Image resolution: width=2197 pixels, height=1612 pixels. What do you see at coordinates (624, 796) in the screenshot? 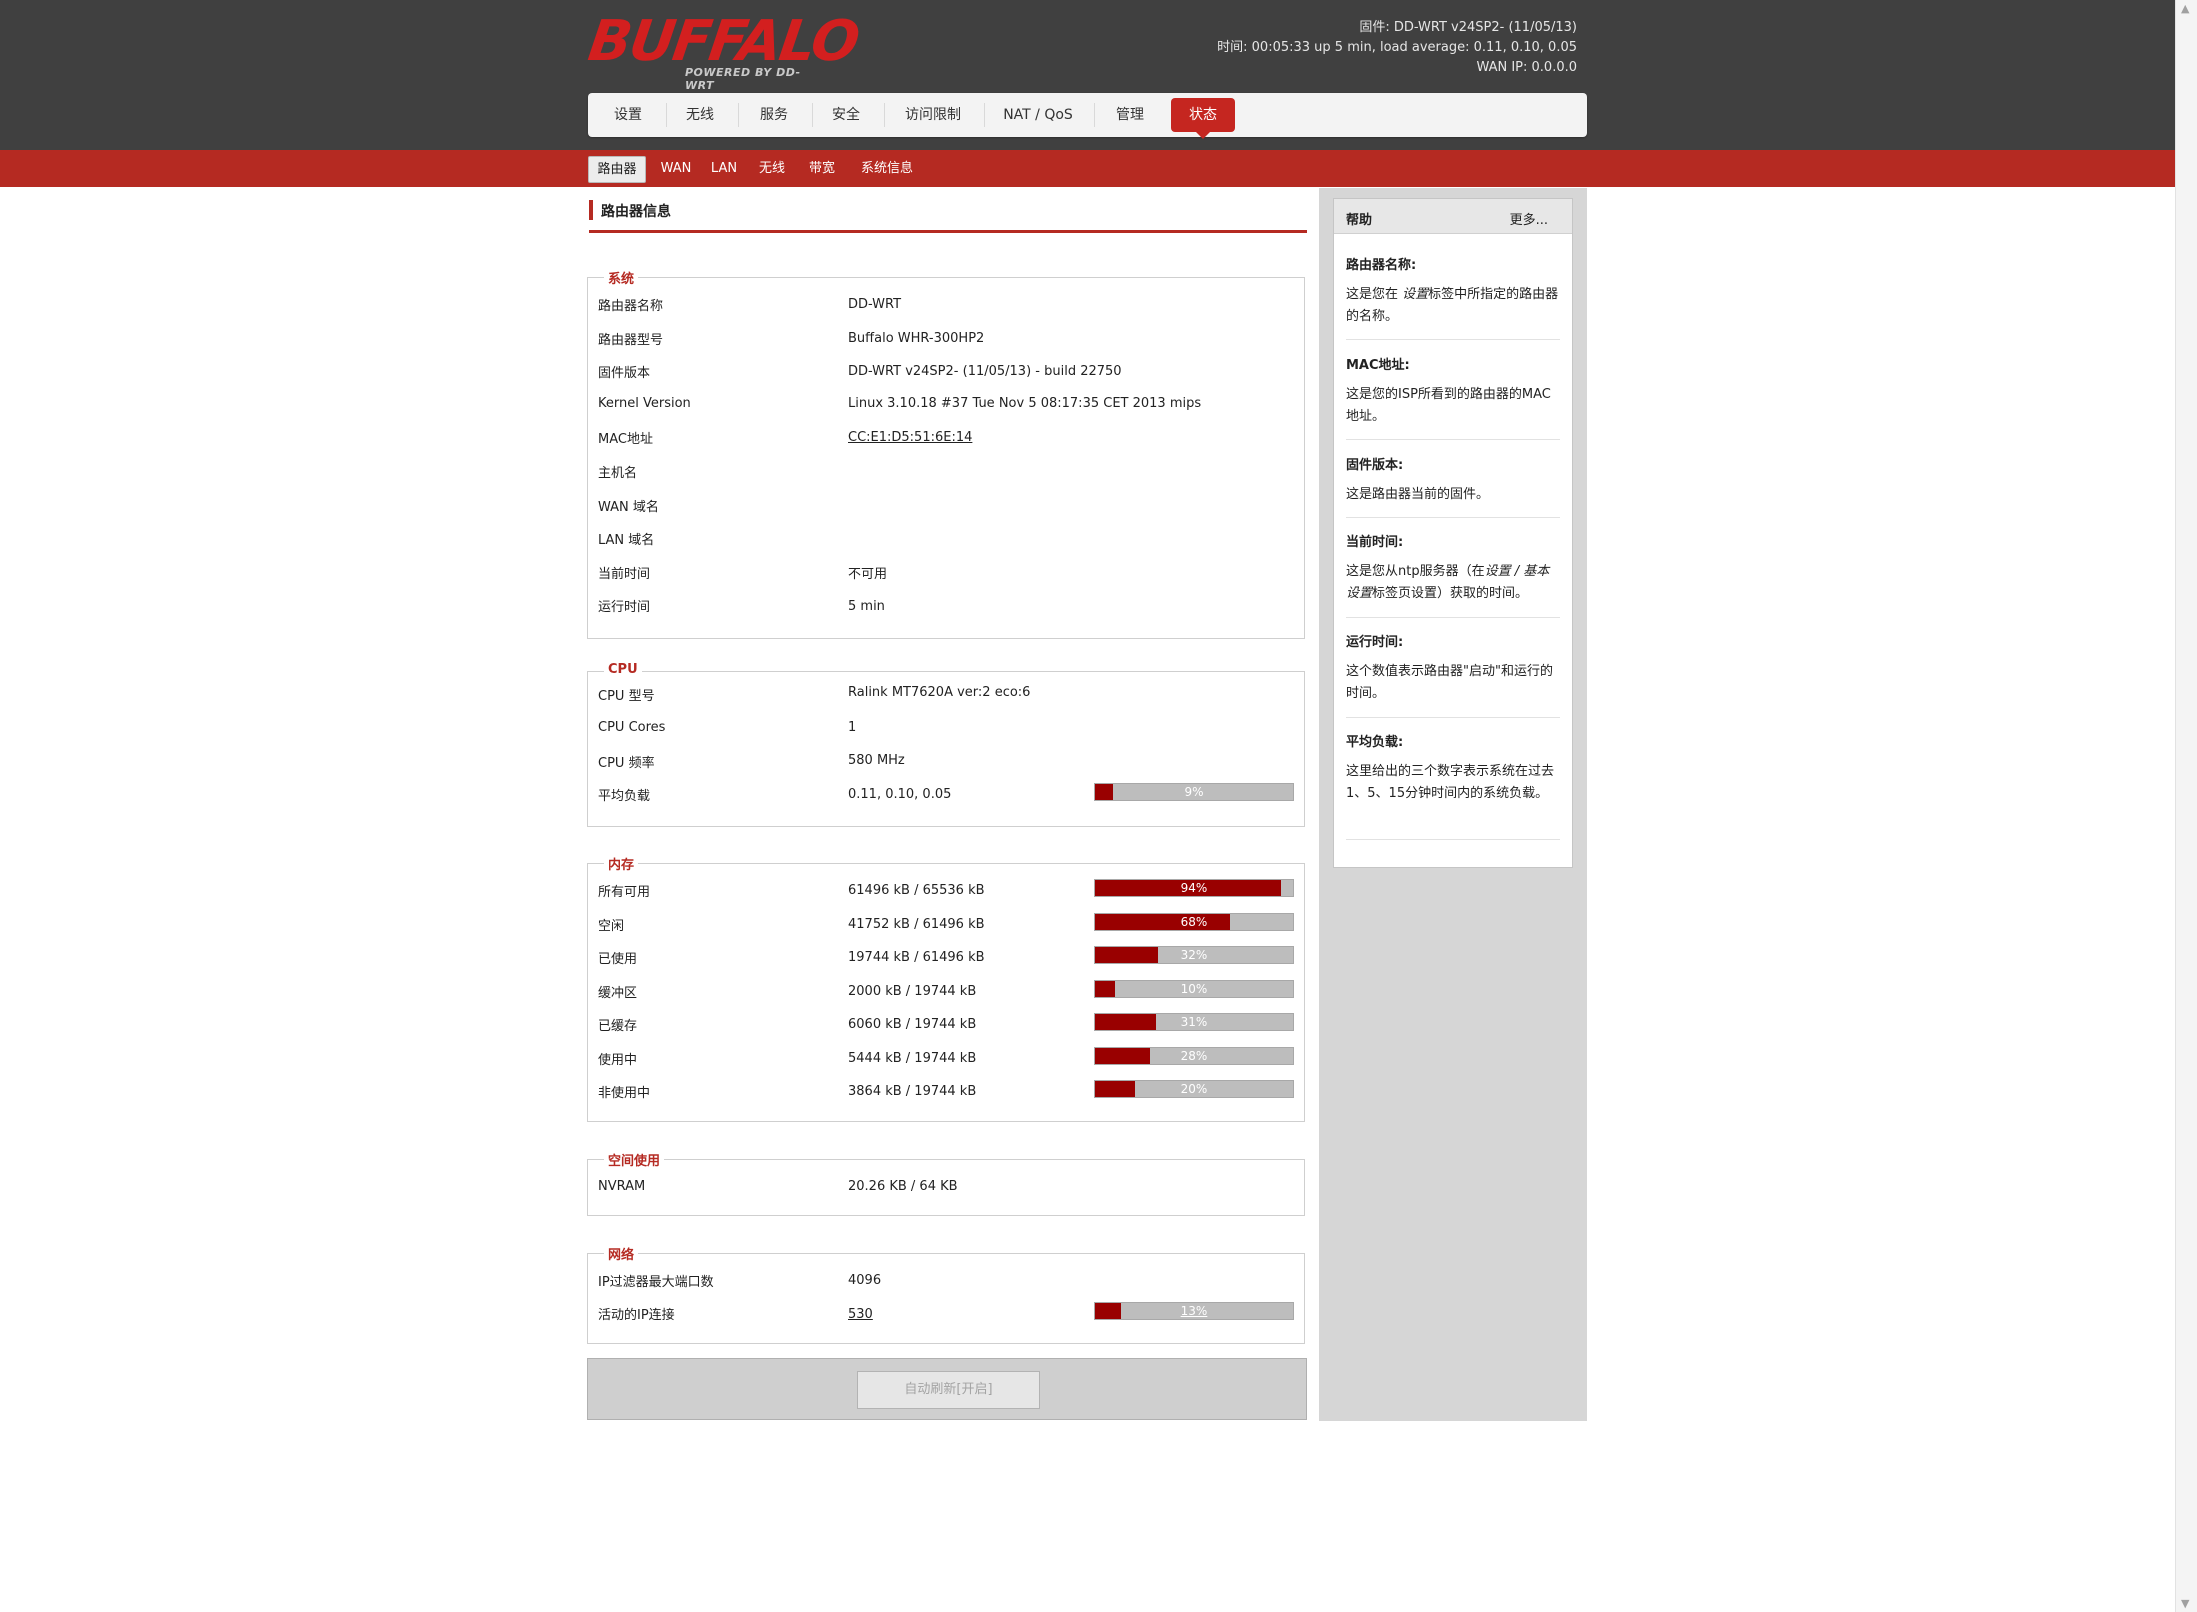
I see `row-label: 平均负载` at bounding box center [624, 796].